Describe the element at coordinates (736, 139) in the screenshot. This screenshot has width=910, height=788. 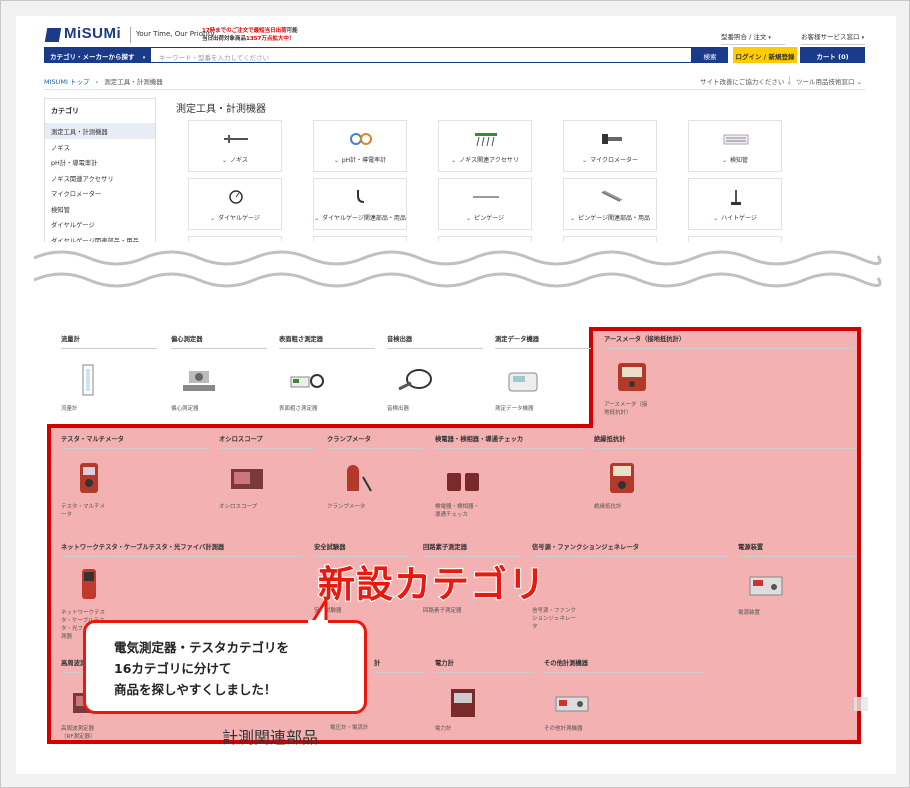
I see `detector-tube-icon` at that location.